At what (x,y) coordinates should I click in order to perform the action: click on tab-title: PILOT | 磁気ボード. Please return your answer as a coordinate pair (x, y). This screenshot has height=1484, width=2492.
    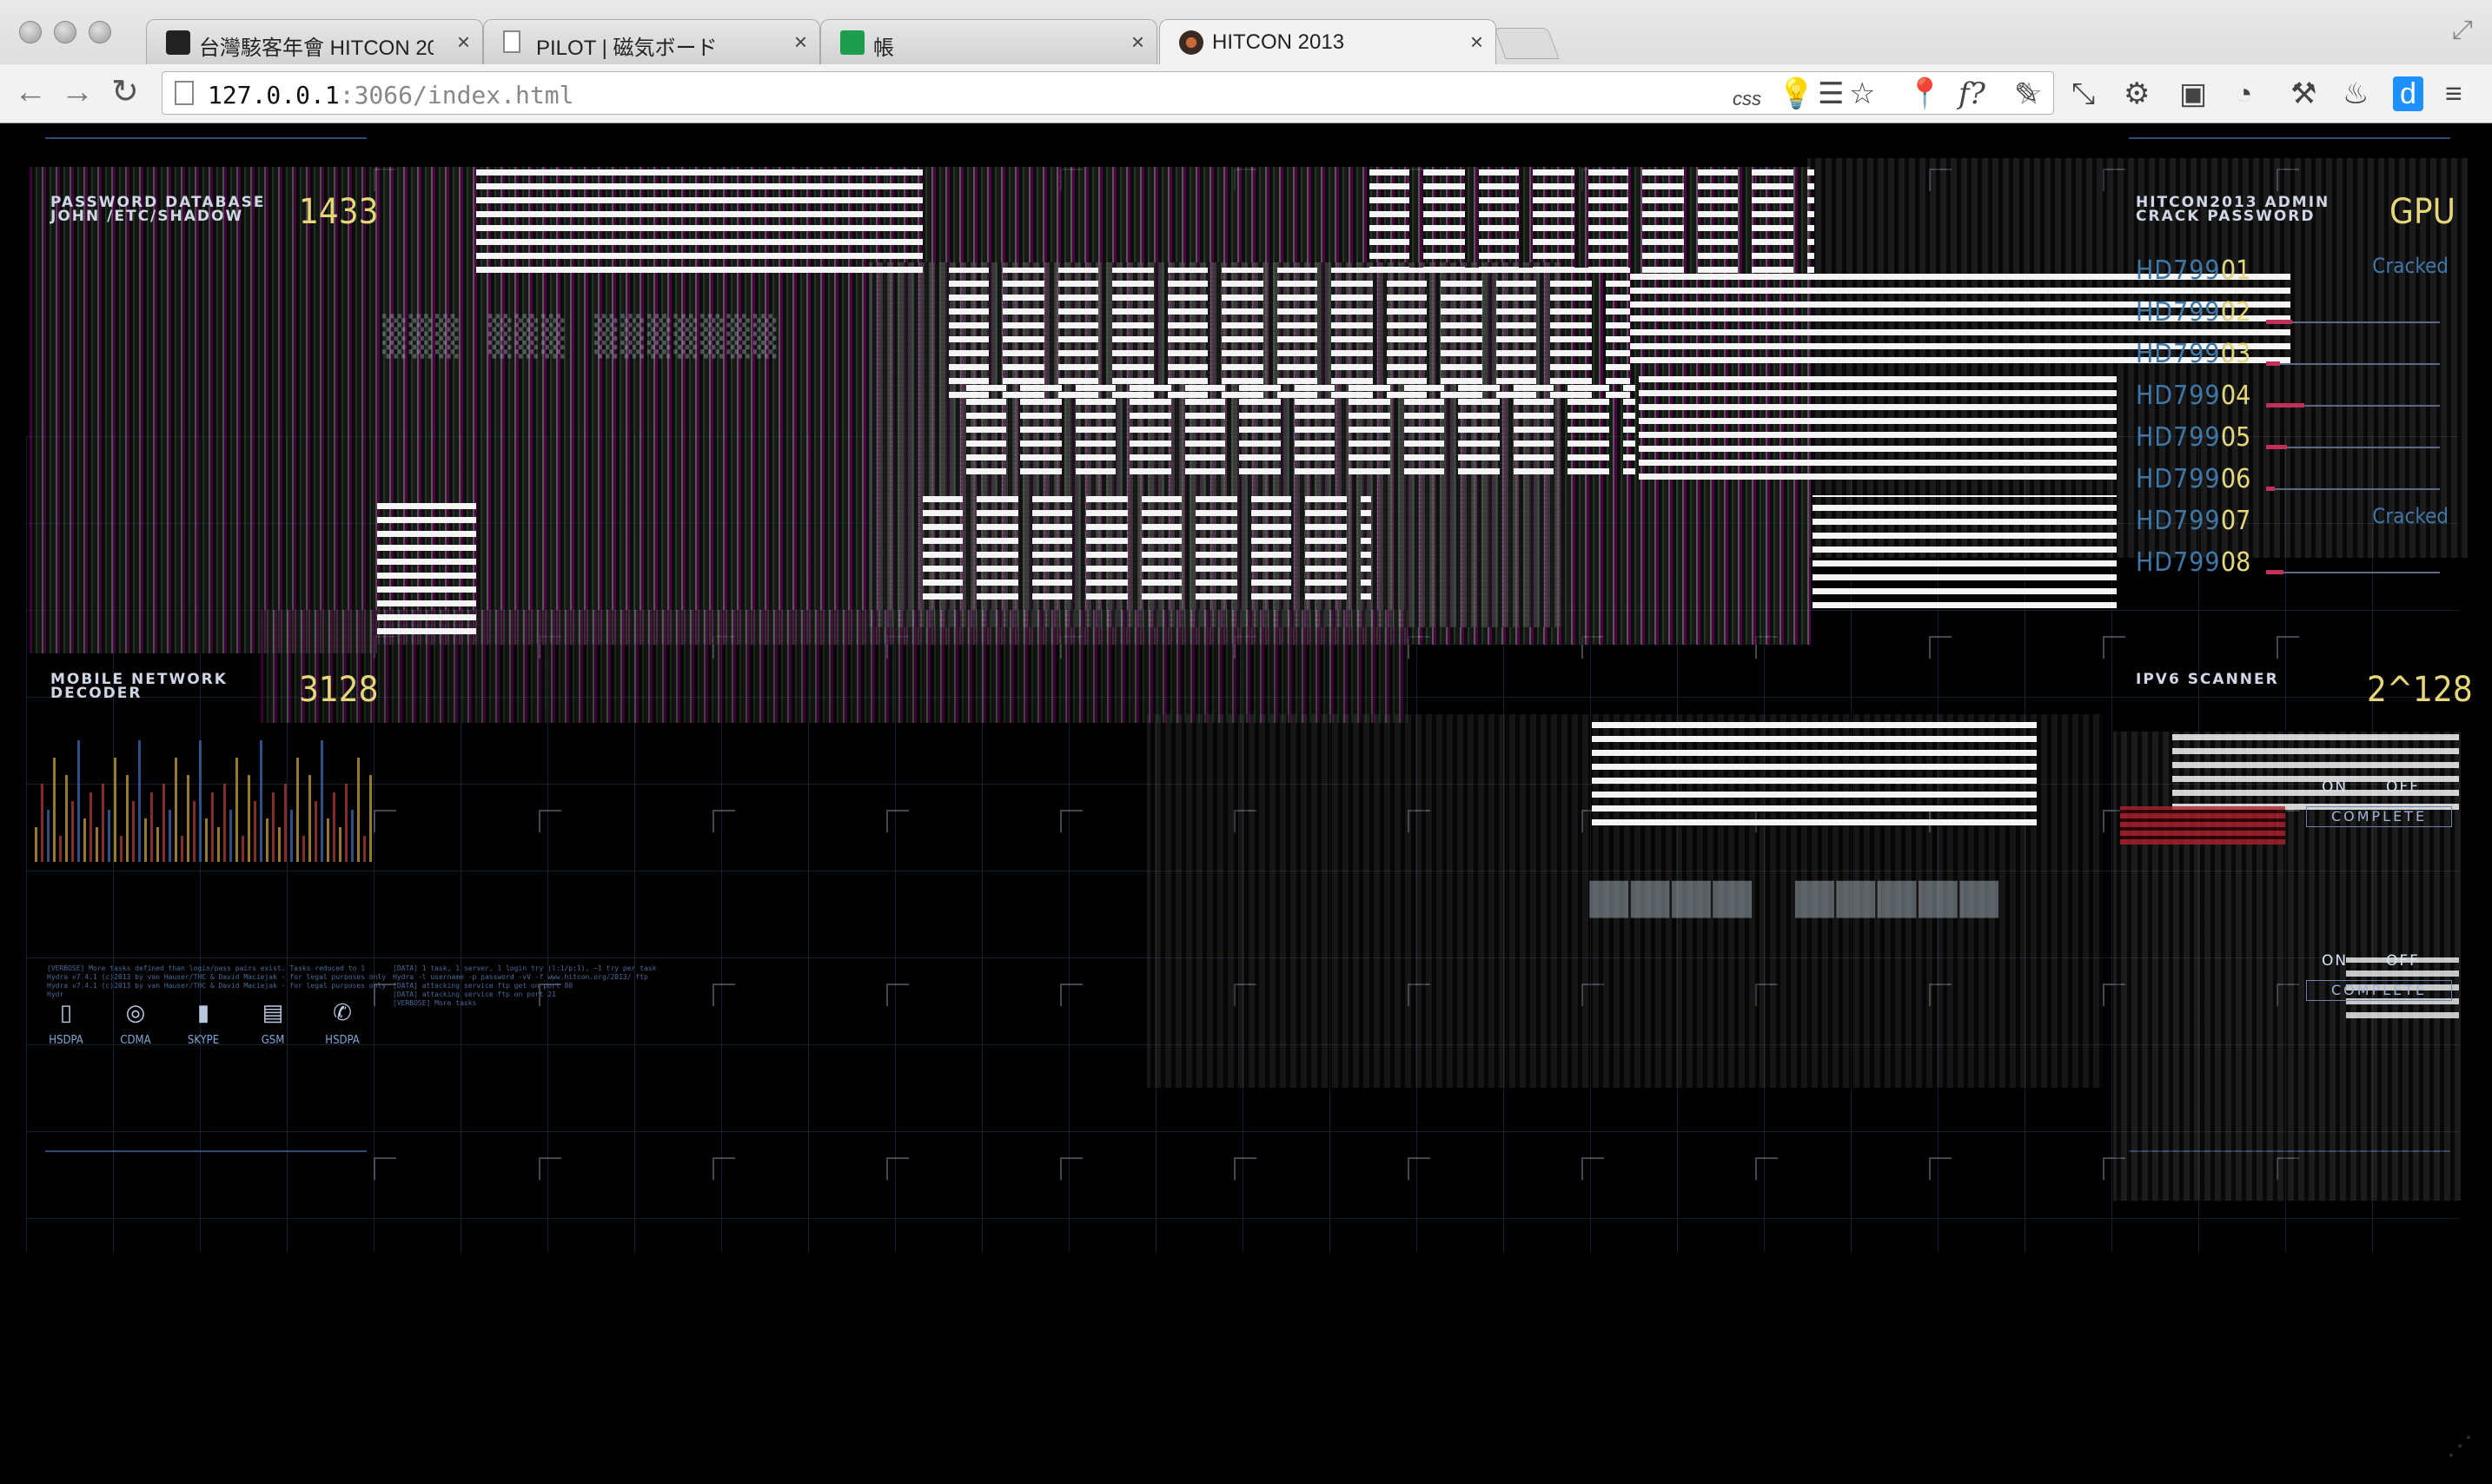
    Looking at the image, I should click on (627, 48).